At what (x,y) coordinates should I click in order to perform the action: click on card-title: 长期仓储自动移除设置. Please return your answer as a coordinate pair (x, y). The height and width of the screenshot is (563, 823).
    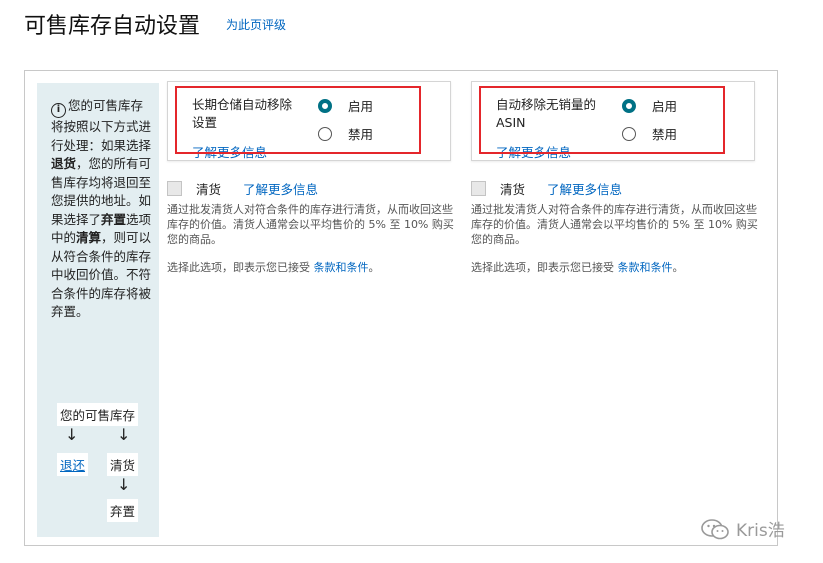
    Looking at the image, I should click on (242, 113).